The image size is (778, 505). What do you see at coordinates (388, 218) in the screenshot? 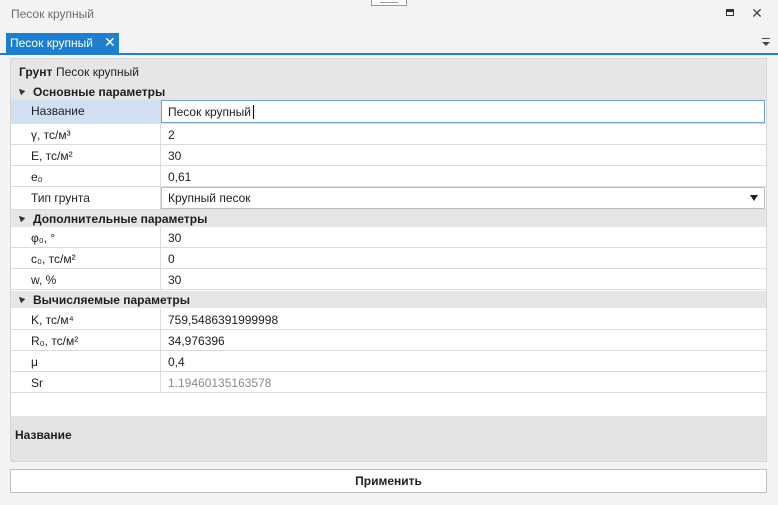
I see `section-extra-params: Дополнительные параметры` at bounding box center [388, 218].